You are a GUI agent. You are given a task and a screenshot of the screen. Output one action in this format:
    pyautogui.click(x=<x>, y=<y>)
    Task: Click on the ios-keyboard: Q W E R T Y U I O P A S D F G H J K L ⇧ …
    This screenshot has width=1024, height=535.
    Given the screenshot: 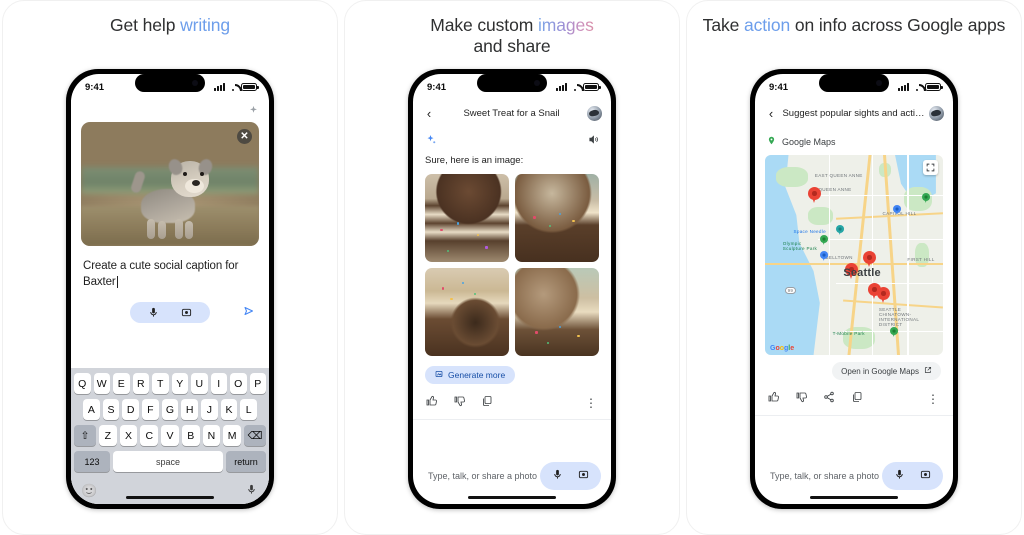 What is the action you would take?
    pyautogui.click(x=170, y=436)
    